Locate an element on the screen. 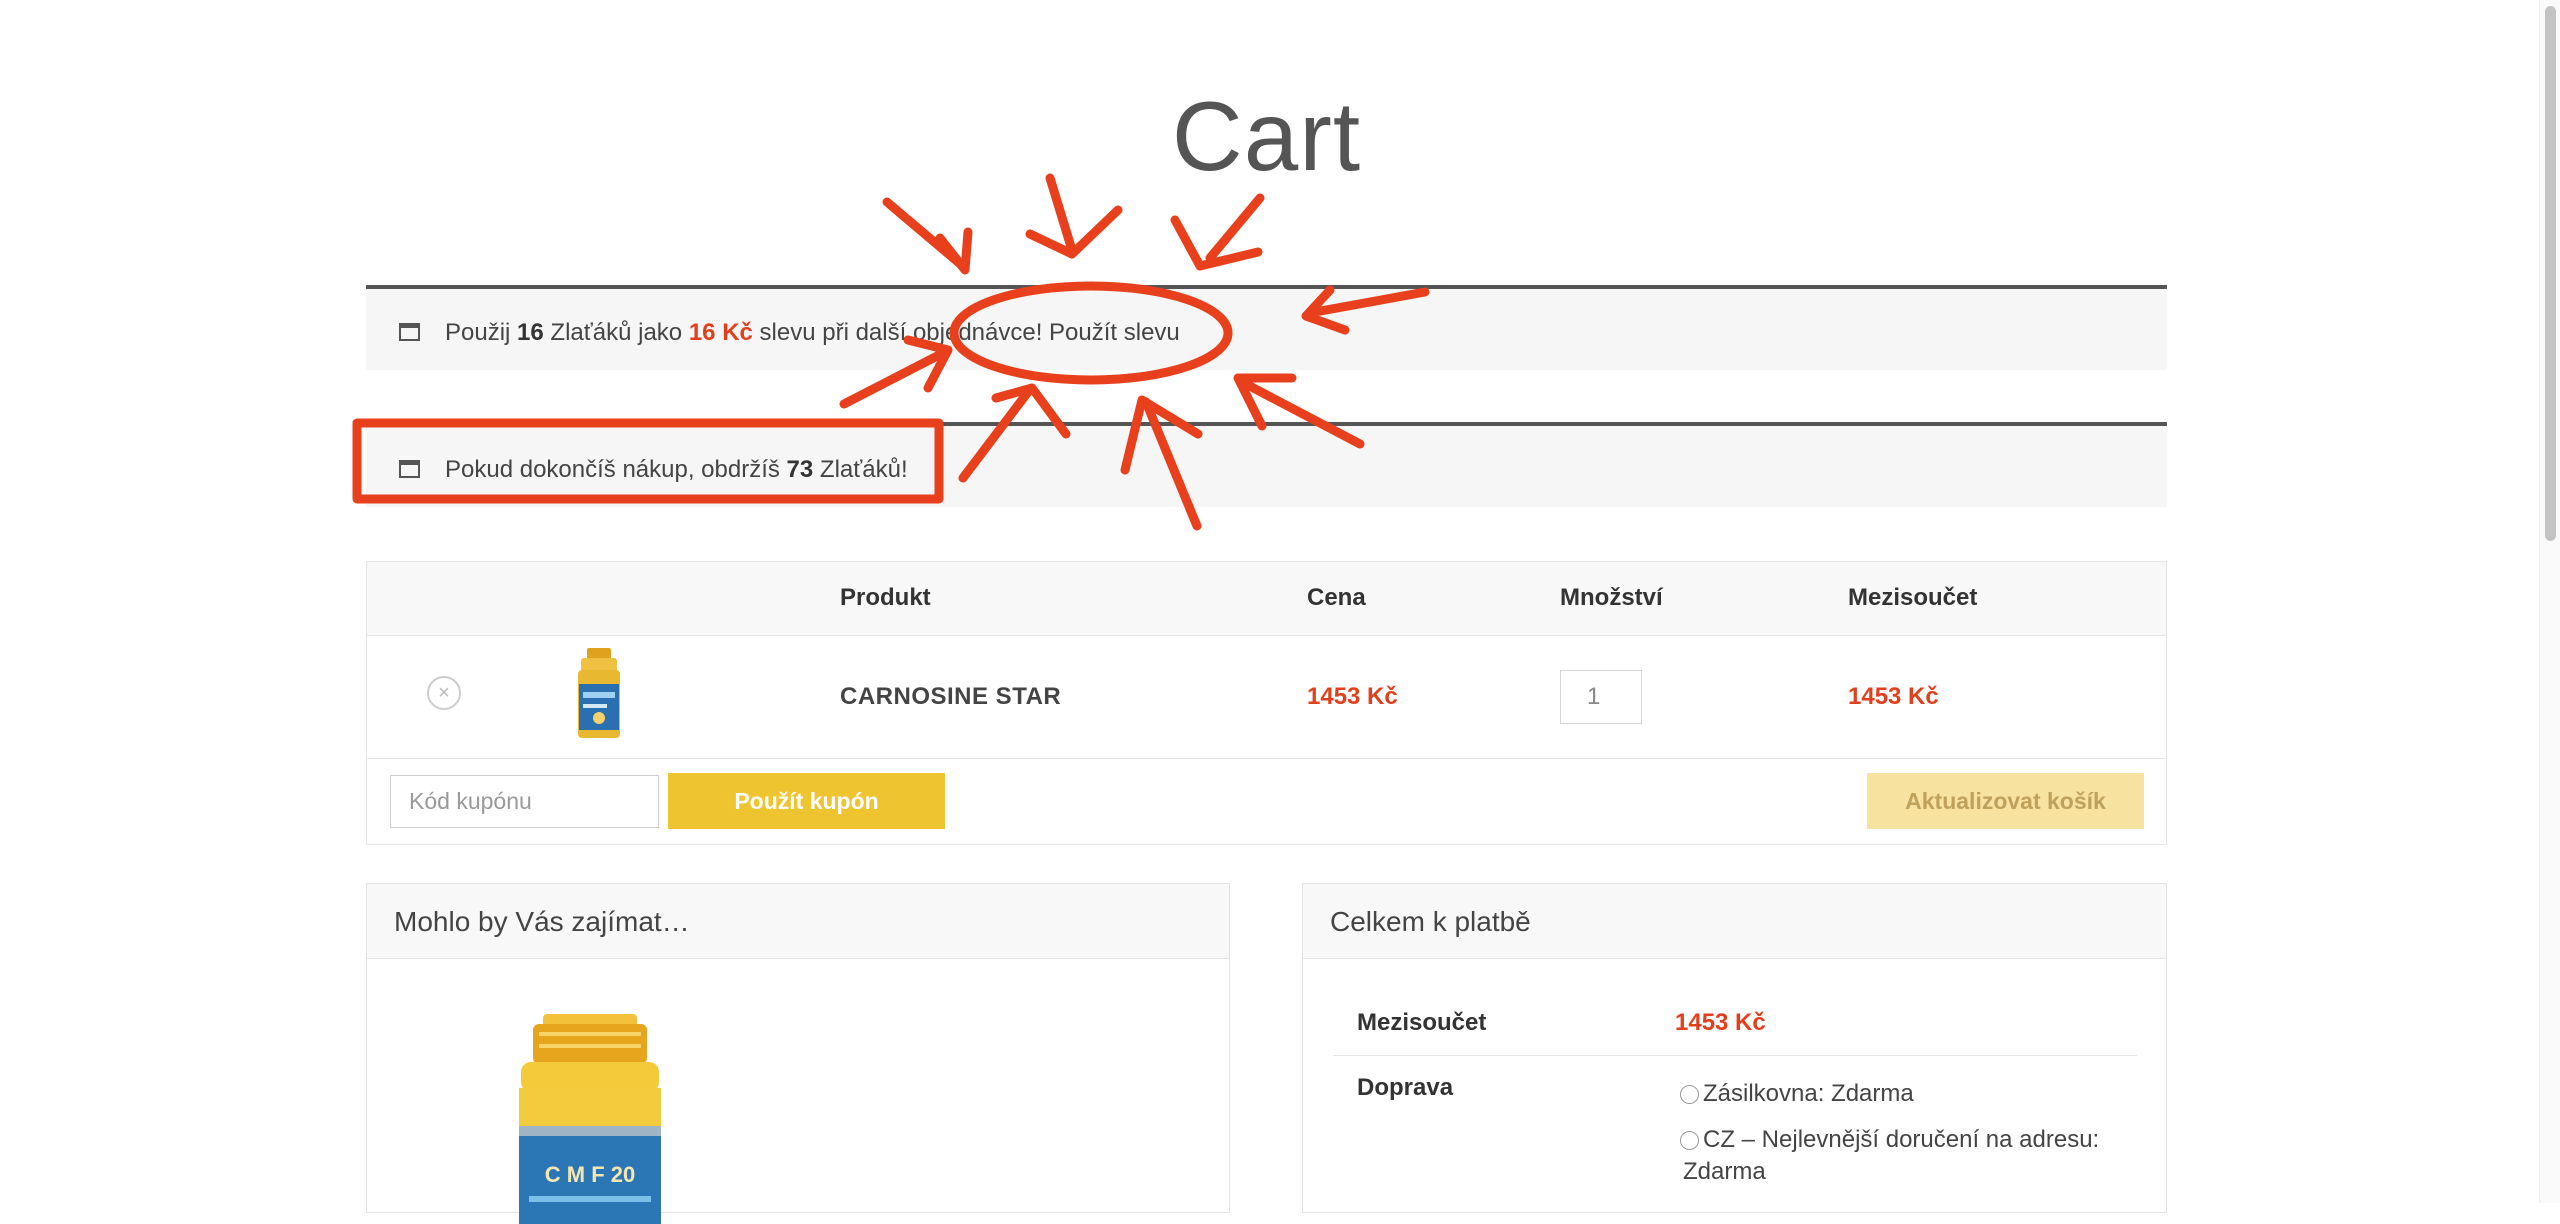 The image size is (2560, 1224). column-price: Cena is located at coordinates (1336, 597).